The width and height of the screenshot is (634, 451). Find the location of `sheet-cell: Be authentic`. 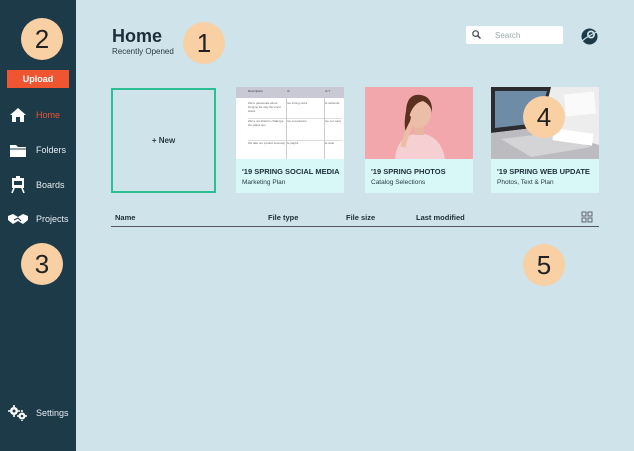

sheet-cell: Be authentic is located at coordinates (332, 103).